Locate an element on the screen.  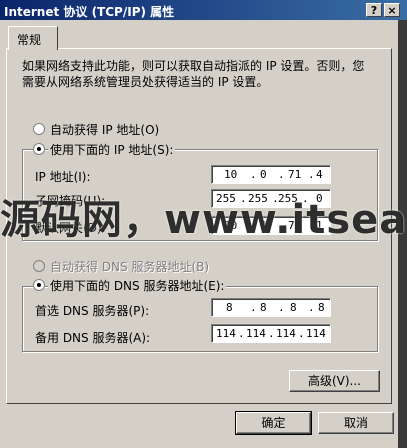
alternate-dns-input: 114. 114. 114. 114 is located at coordinates (271, 333).